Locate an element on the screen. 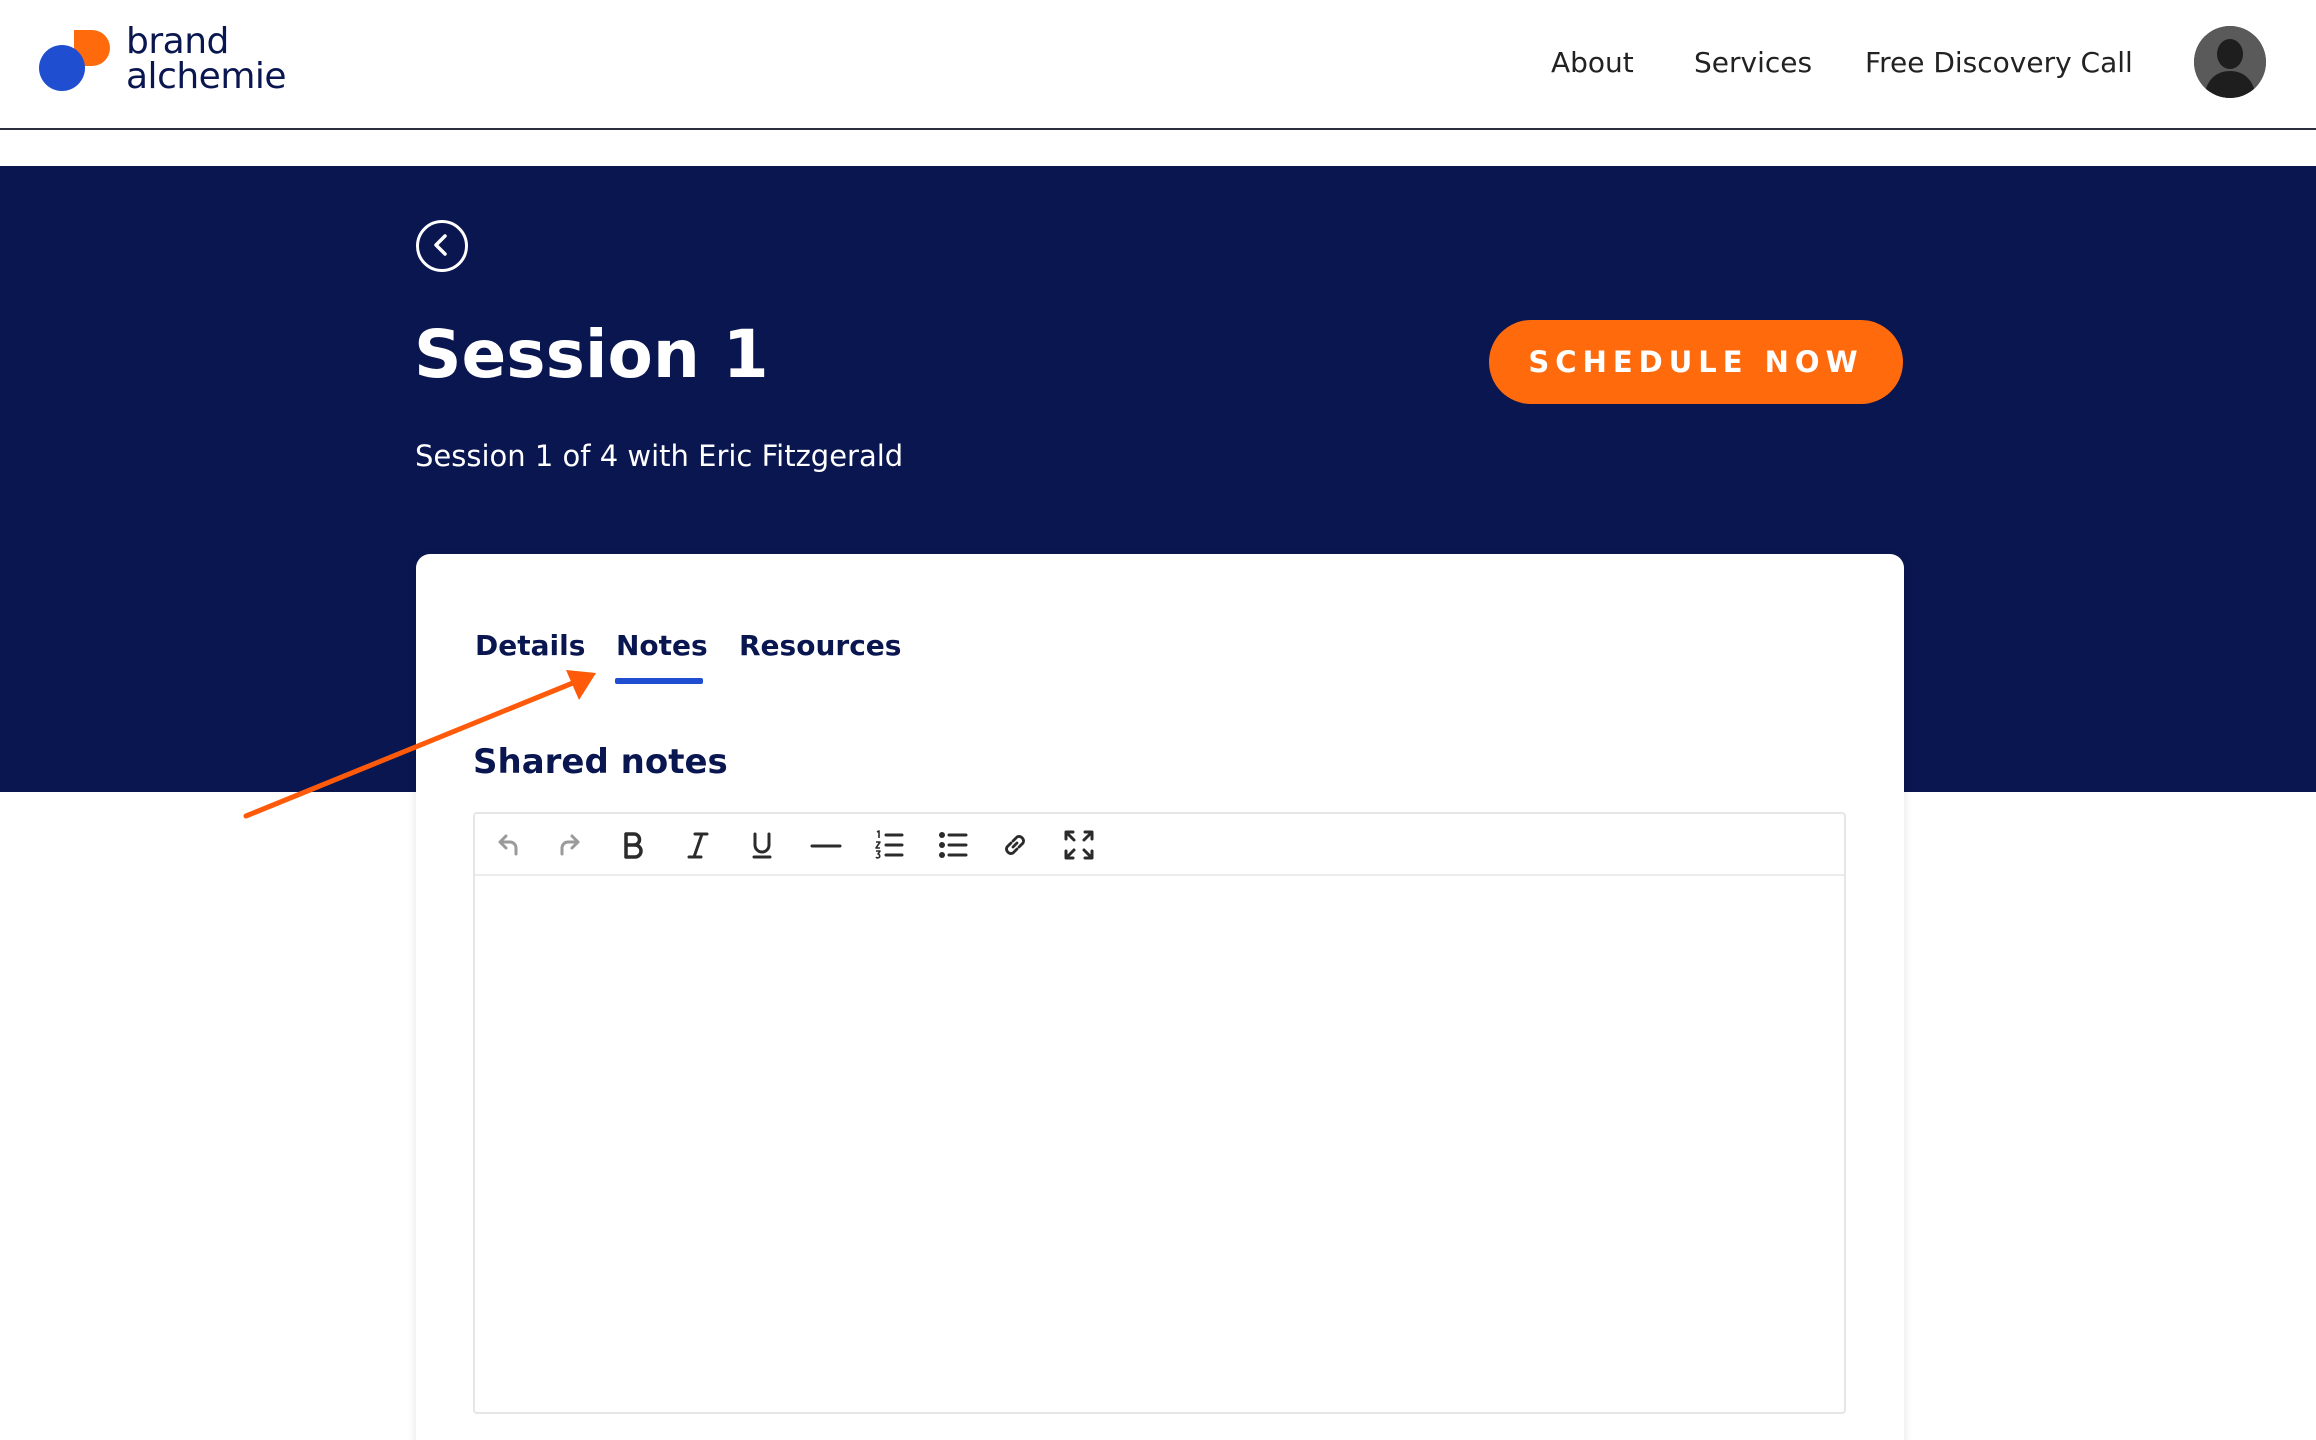  page-title: Session 1 is located at coordinates (591, 354).